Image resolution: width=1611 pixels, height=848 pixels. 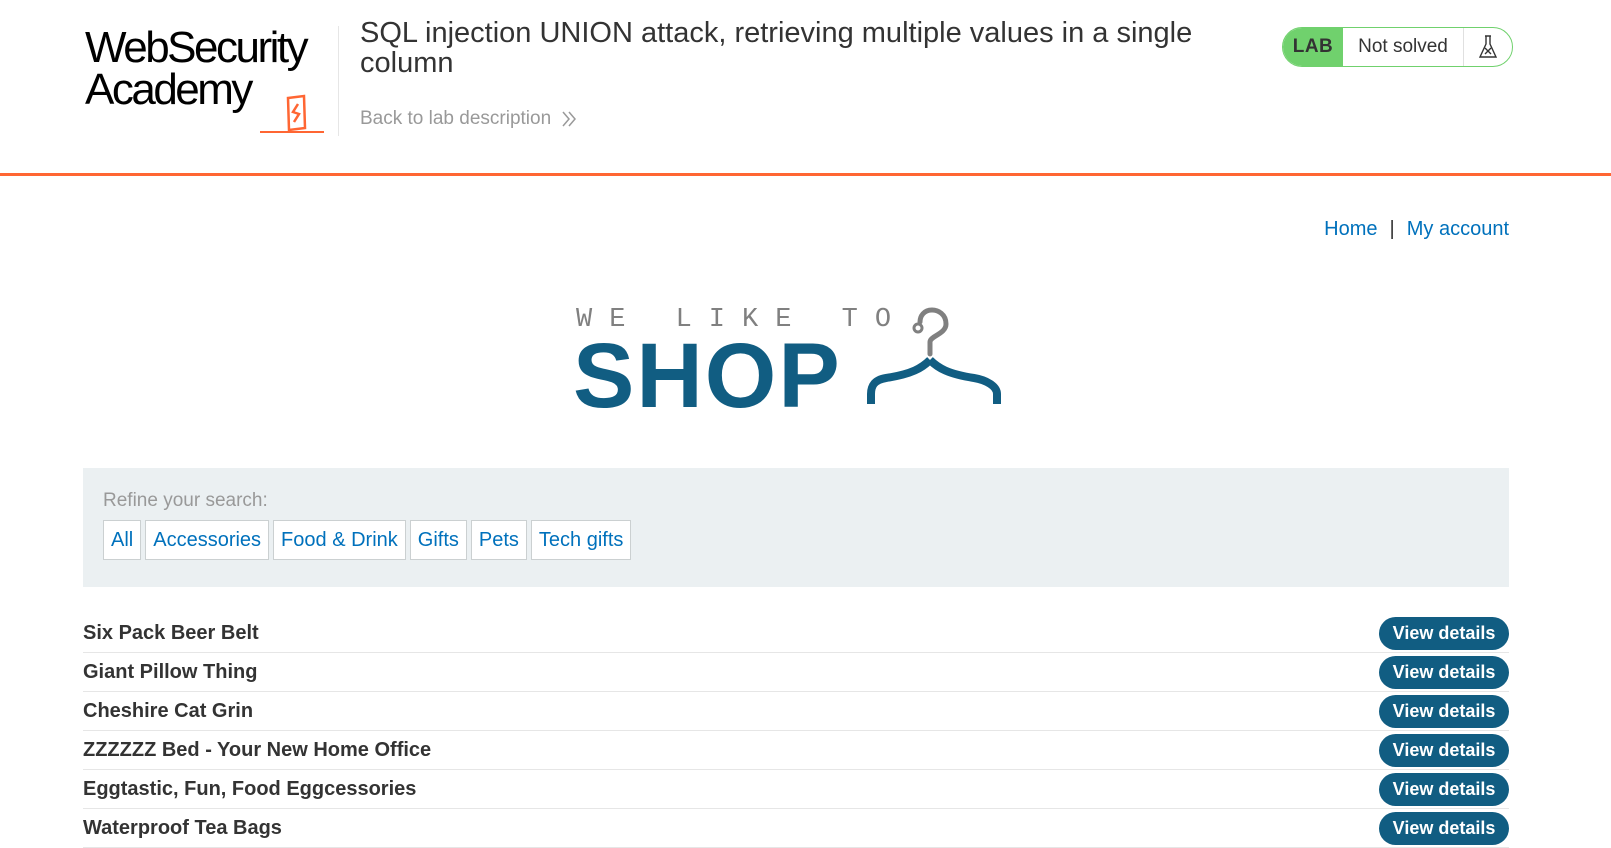 What do you see at coordinates (122, 540) in the screenshot?
I see `filter-all: All` at bounding box center [122, 540].